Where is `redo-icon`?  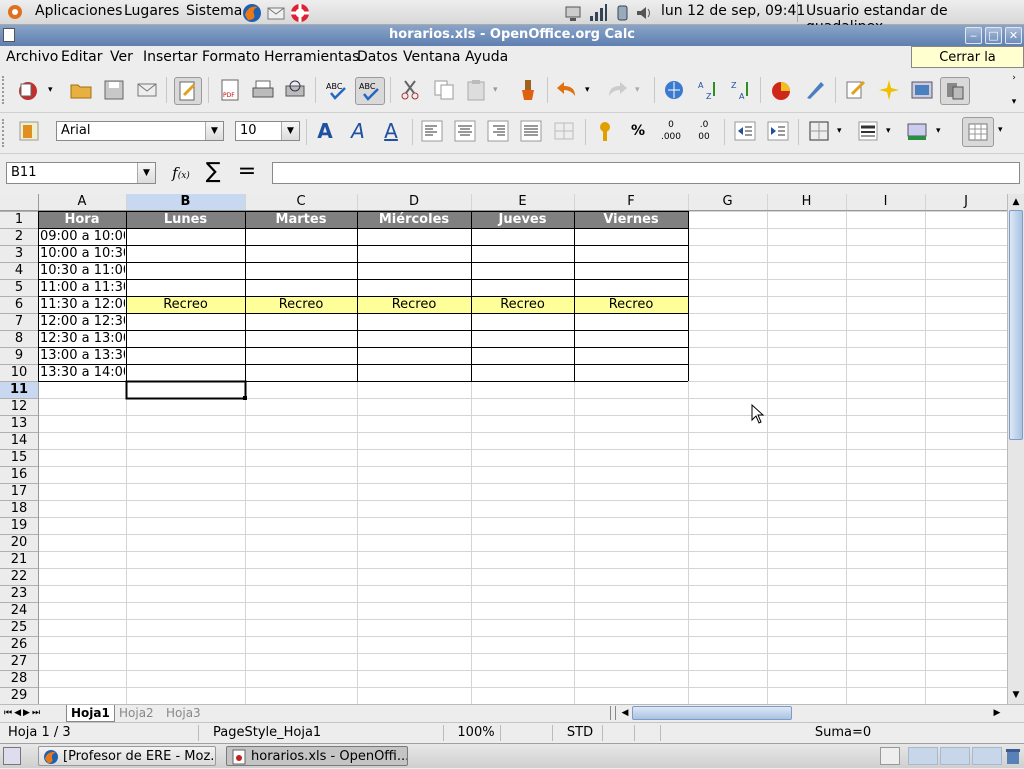
redo-icon is located at coordinates (617, 90).